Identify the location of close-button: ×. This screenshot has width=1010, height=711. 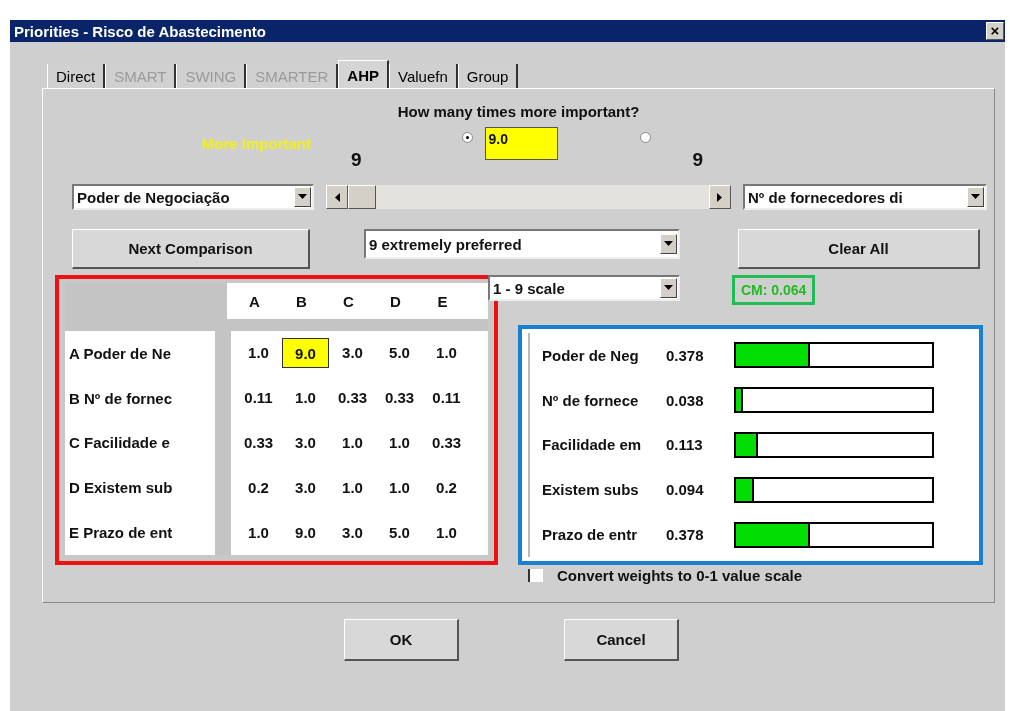
(995, 31).